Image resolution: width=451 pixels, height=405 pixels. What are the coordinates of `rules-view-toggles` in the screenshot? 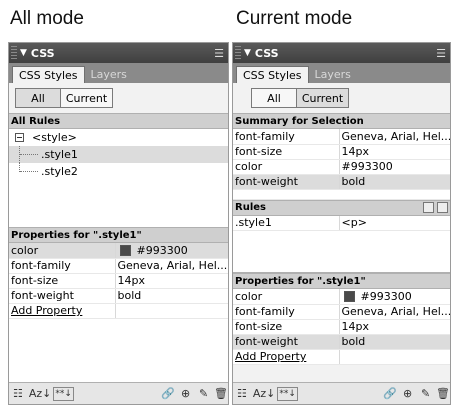 It's located at (435, 207).